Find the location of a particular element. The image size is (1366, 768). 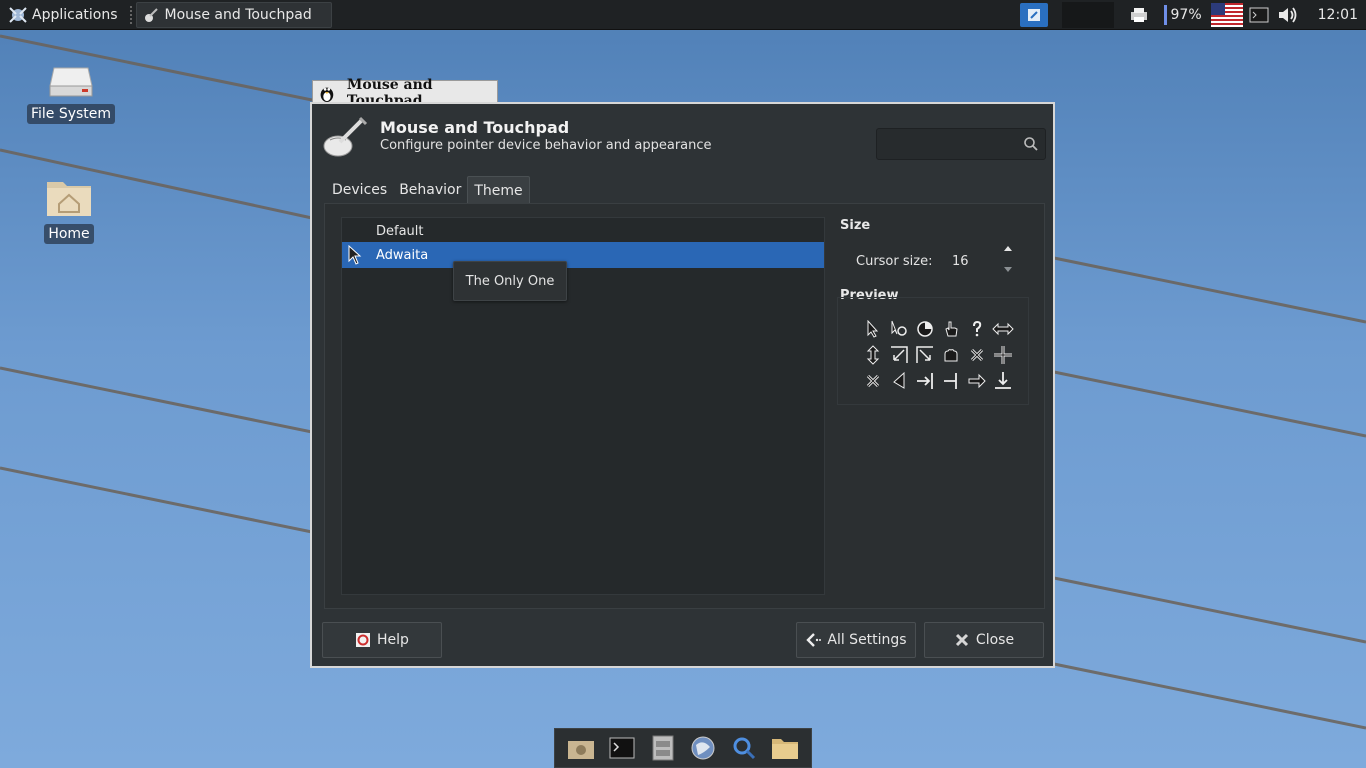

browser-icon is located at coordinates (703, 748).